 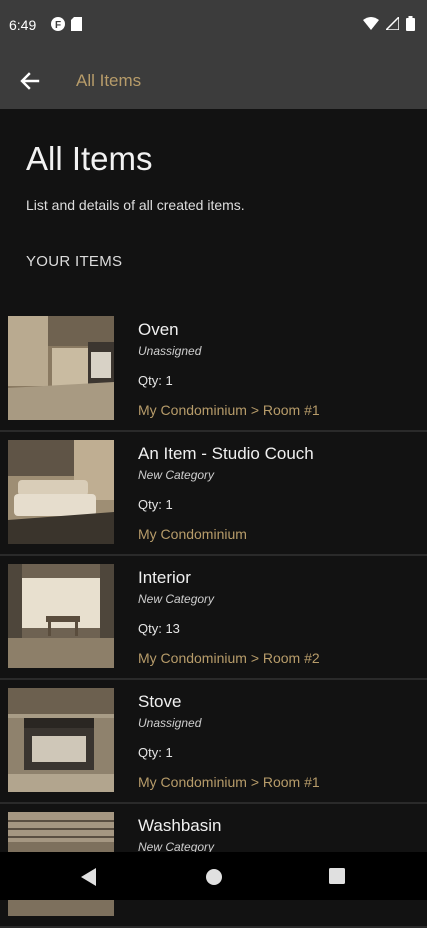 What do you see at coordinates (160, 701) in the screenshot?
I see `item-name: Stove` at bounding box center [160, 701].